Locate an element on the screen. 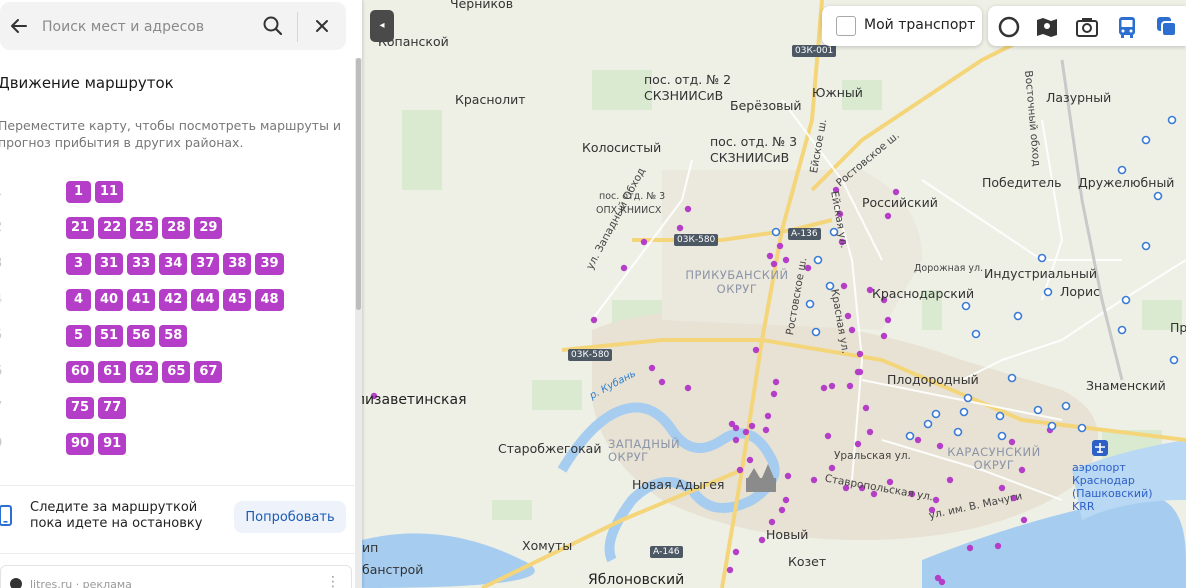 The image size is (1186, 588). route-badge: 48 is located at coordinates (269, 300).